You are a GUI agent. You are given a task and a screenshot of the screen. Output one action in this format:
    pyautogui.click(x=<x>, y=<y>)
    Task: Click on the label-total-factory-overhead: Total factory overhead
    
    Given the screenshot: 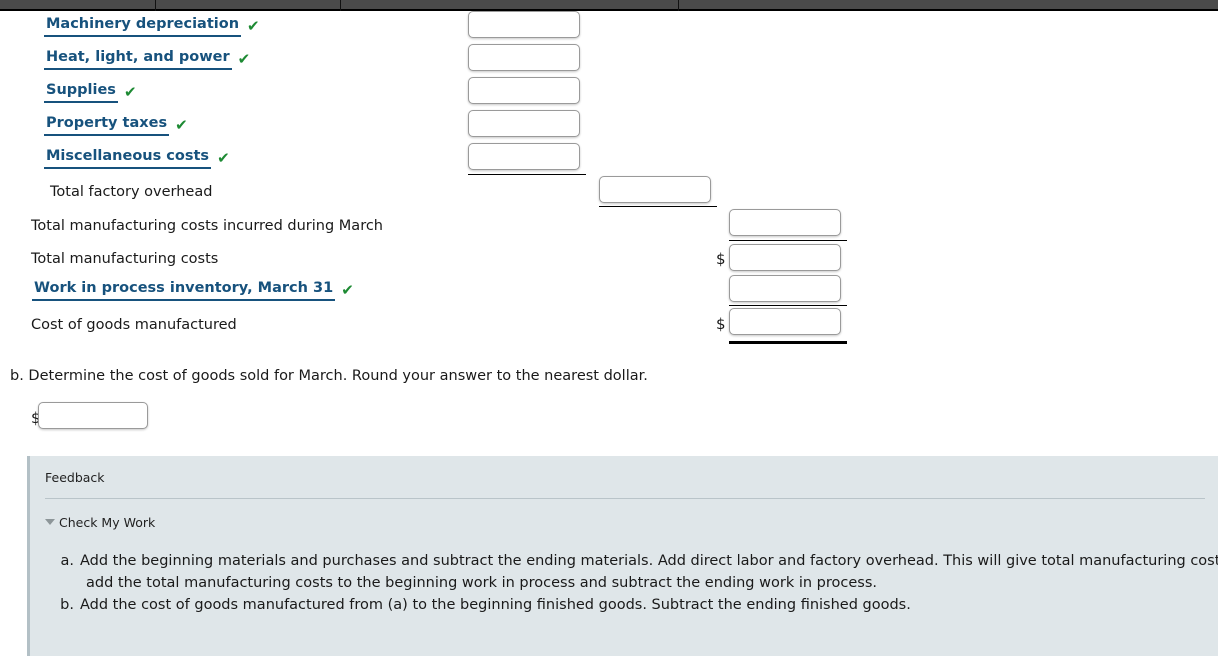 What is the action you would take?
    pyautogui.click(x=131, y=192)
    